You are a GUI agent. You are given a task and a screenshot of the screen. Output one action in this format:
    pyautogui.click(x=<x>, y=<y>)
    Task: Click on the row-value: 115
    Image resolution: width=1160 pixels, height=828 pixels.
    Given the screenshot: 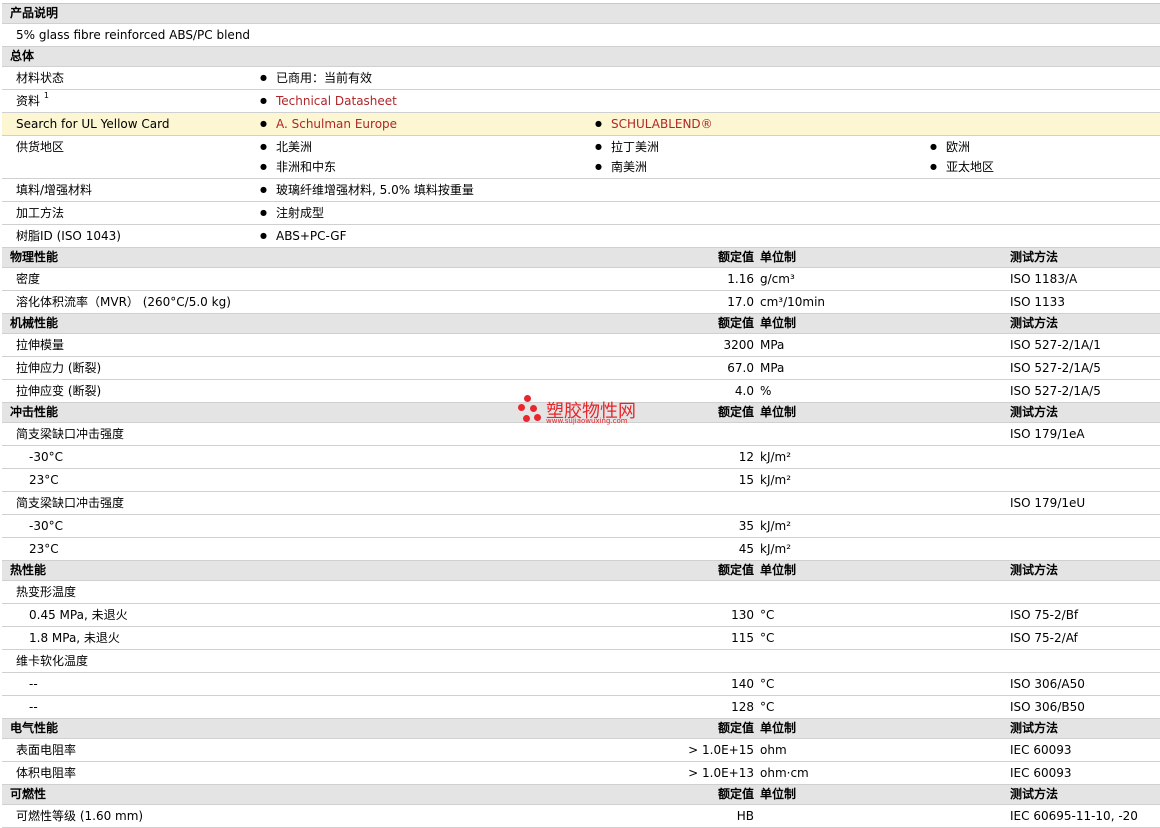 What is the action you would take?
    pyautogui.click(x=742, y=638)
    